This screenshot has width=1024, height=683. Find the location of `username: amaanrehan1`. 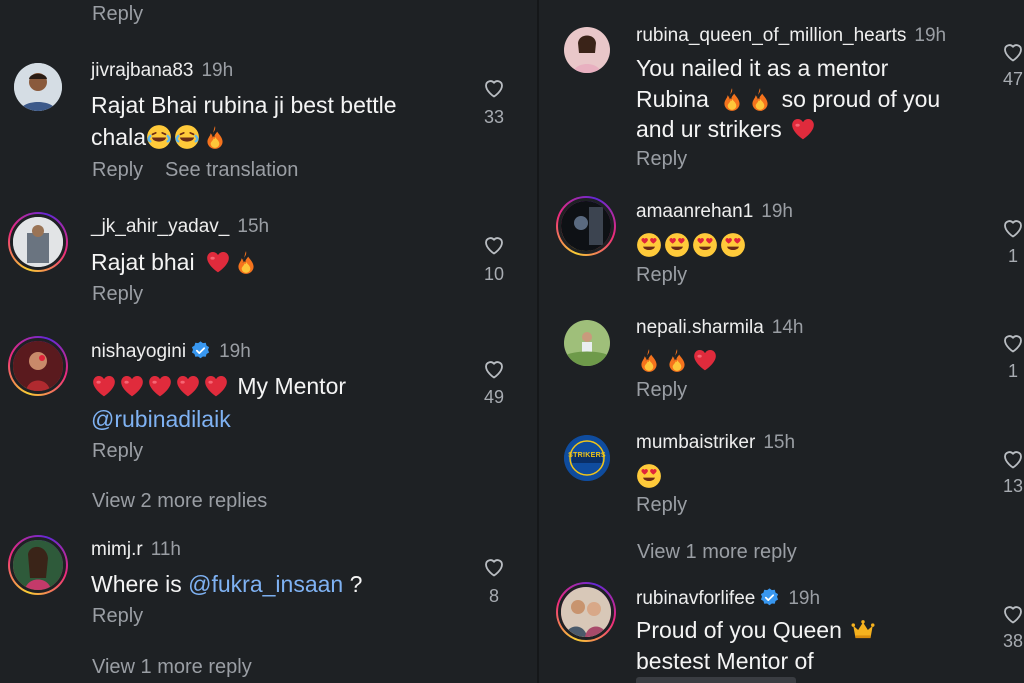

username: amaanrehan1 is located at coordinates (694, 211).